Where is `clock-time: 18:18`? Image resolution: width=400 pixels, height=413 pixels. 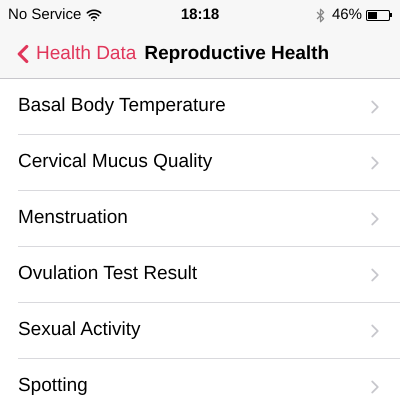
clock-time: 18:18 is located at coordinates (200, 14).